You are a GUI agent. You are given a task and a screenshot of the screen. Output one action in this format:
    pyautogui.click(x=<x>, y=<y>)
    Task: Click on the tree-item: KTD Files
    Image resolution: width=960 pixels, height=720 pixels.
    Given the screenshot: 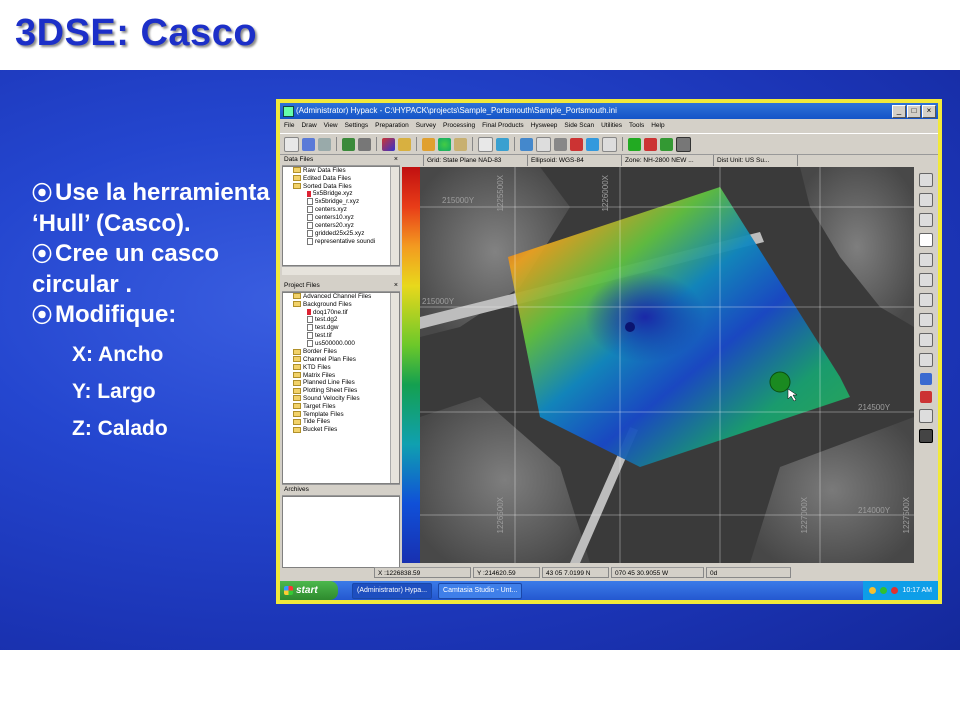 What is the action you would take?
    pyautogui.click(x=341, y=368)
    